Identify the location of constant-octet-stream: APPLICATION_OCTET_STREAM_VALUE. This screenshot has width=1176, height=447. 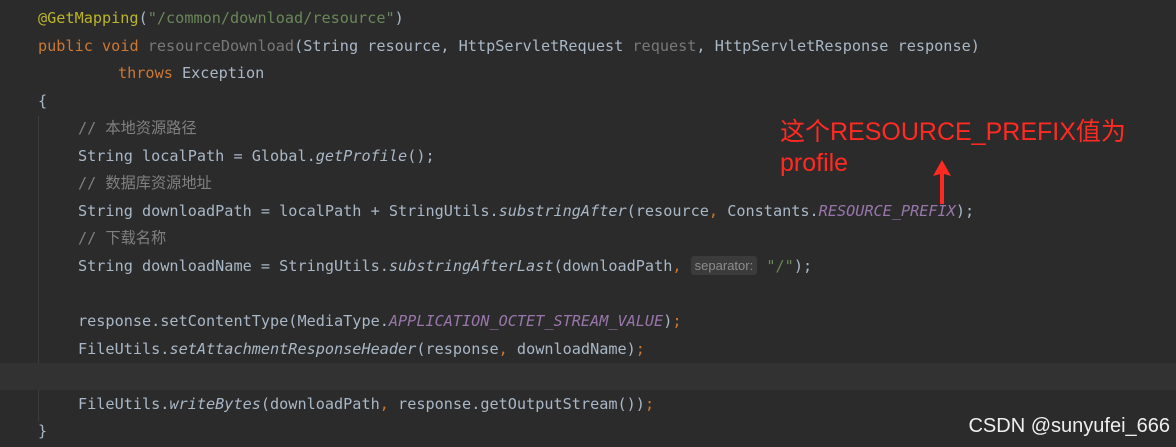
(526, 321).